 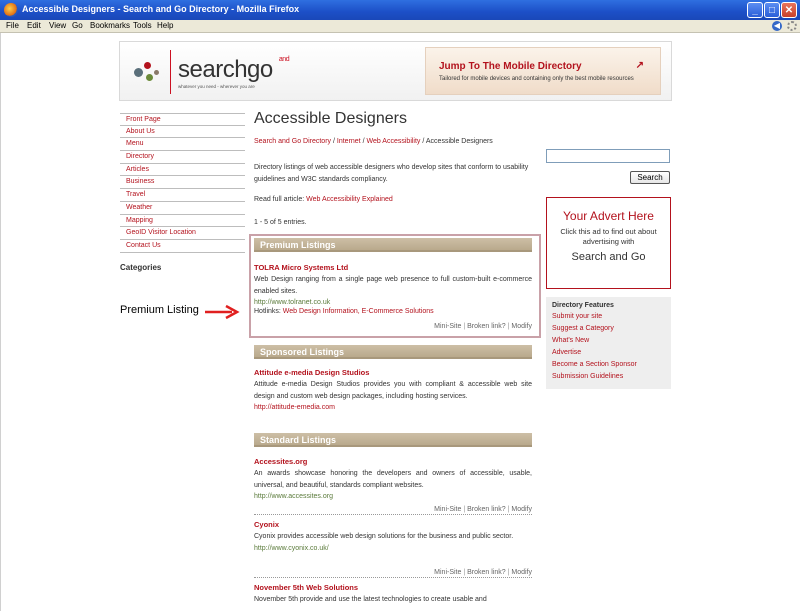 What do you see at coordinates (349, 199) in the screenshot?
I see `read-full-link: Web Accessibility Explained` at bounding box center [349, 199].